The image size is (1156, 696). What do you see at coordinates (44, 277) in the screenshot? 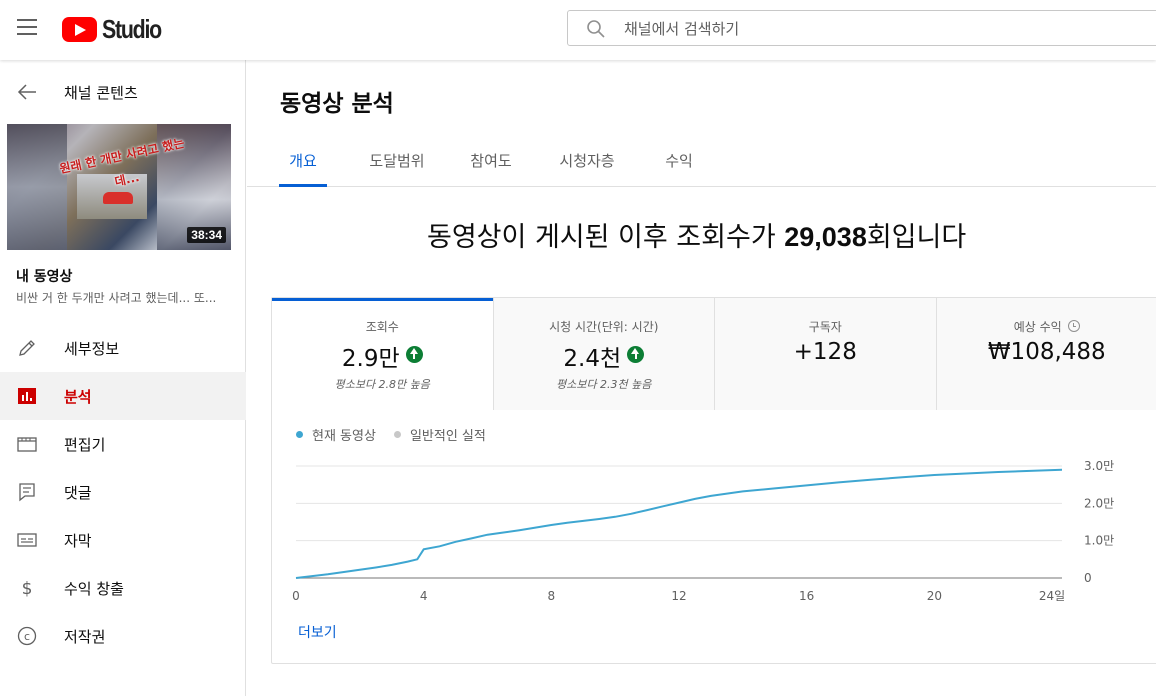
I see `my-video-heading: 내 동영상` at bounding box center [44, 277].